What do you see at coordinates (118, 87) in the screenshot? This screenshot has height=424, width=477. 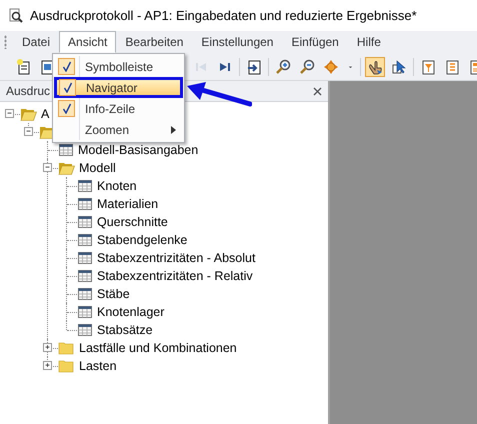 I see `menu-option: Navigator` at bounding box center [118, 87].